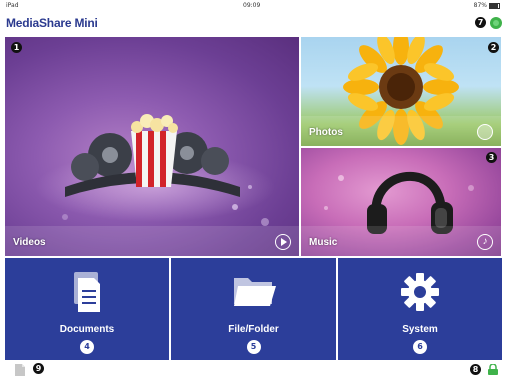 The image size is (506, 379). I want to click on file-folder-label: File/Folder, so click(253, 329).